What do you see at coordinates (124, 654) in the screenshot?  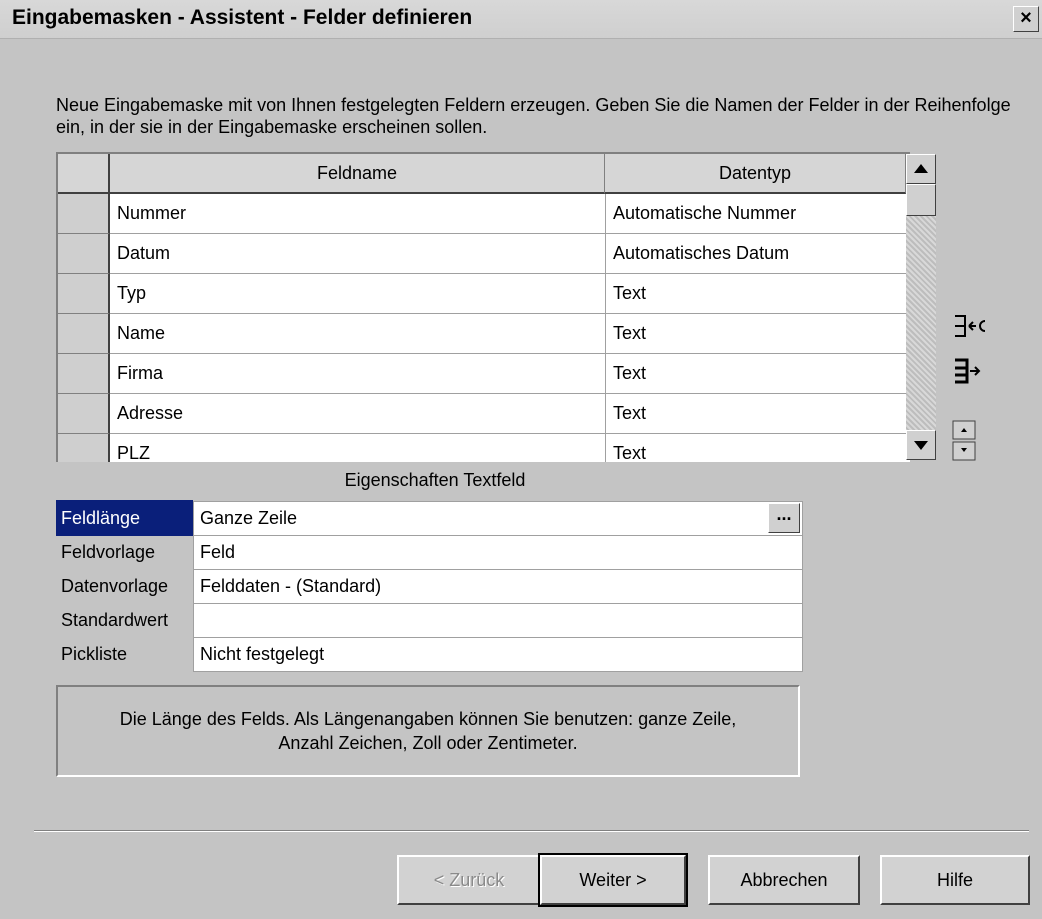 I see `property-label: Pickliste` at bounding box center [124, 654].